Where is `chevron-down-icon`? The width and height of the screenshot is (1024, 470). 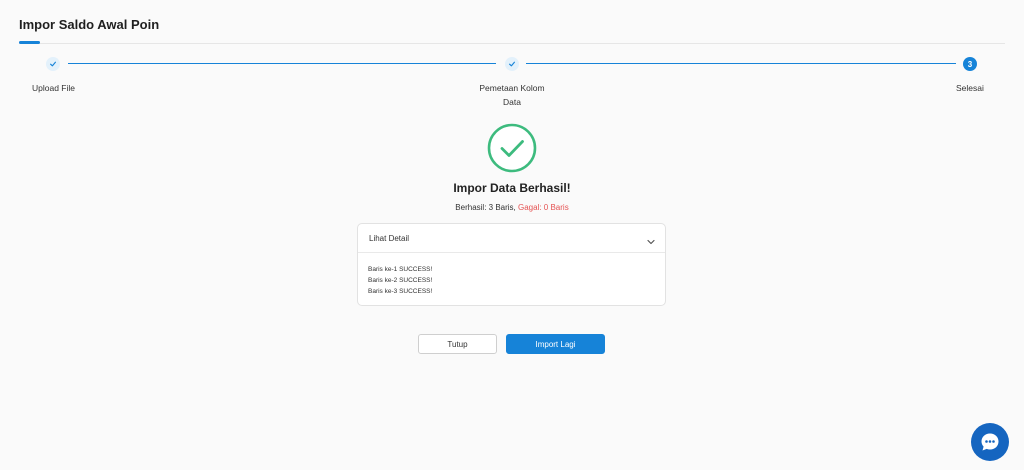
chevron-down-icon is located at coordinates (651, 239).